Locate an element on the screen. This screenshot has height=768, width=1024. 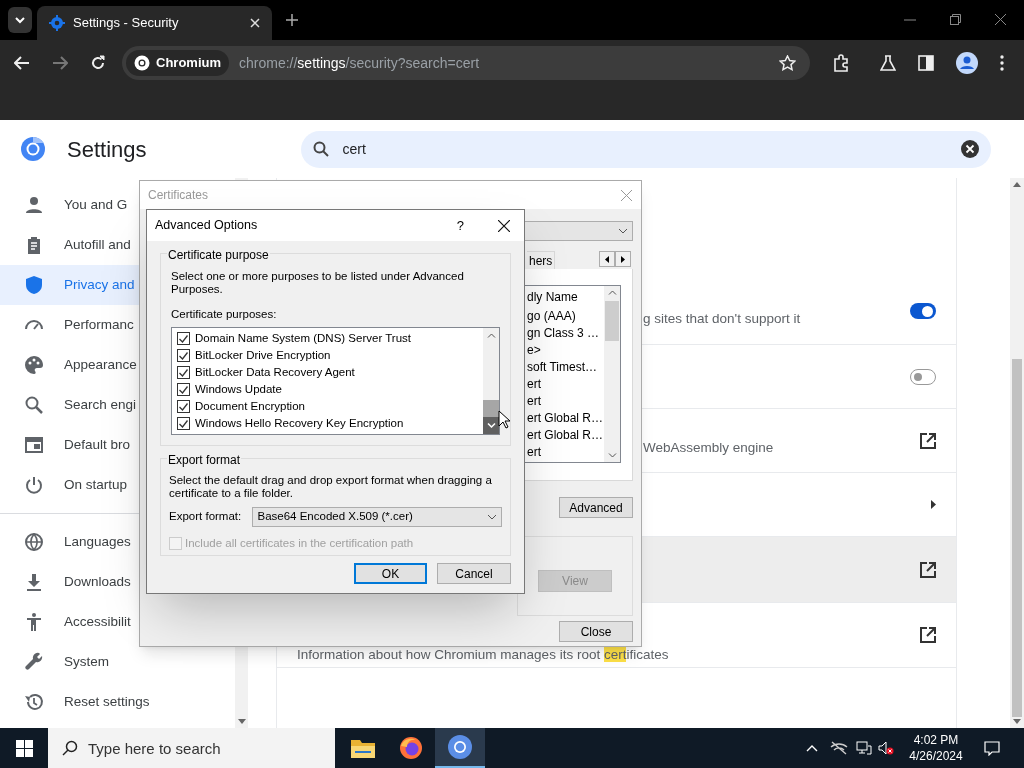
extensions-icon is located at coordinates (841, 63).